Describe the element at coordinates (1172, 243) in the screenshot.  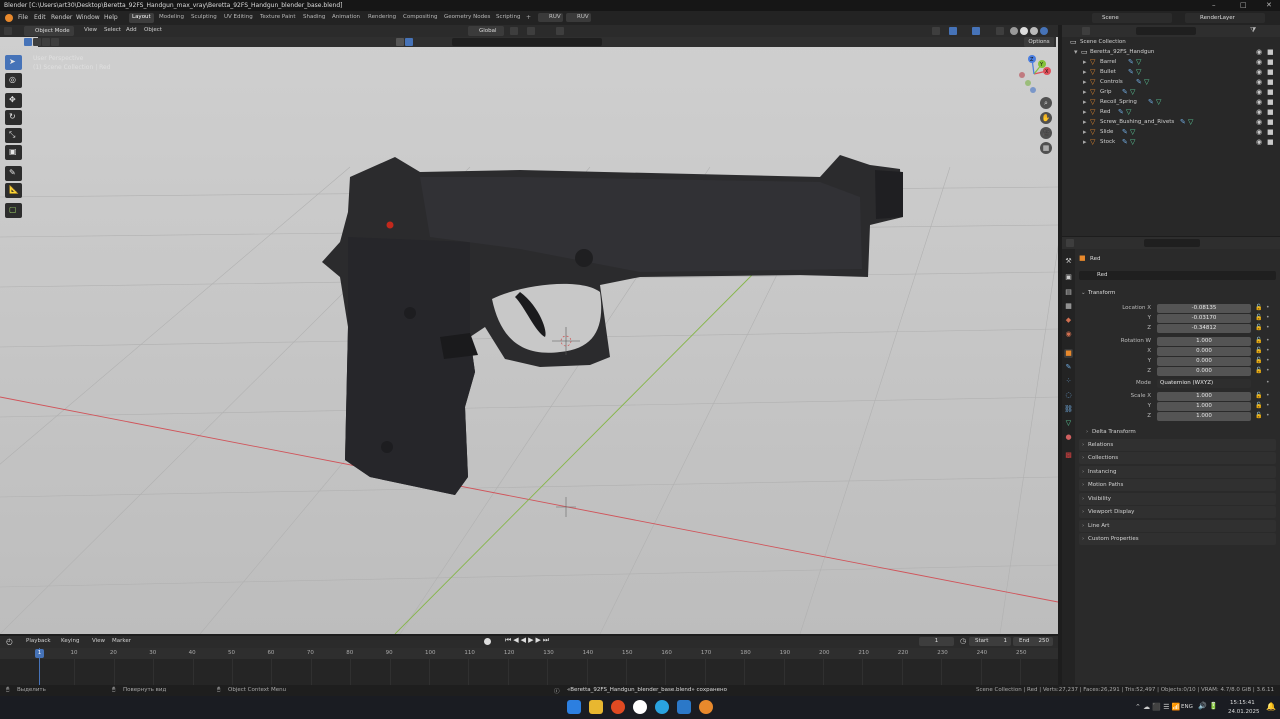
I see `properties-search-field` at that location.